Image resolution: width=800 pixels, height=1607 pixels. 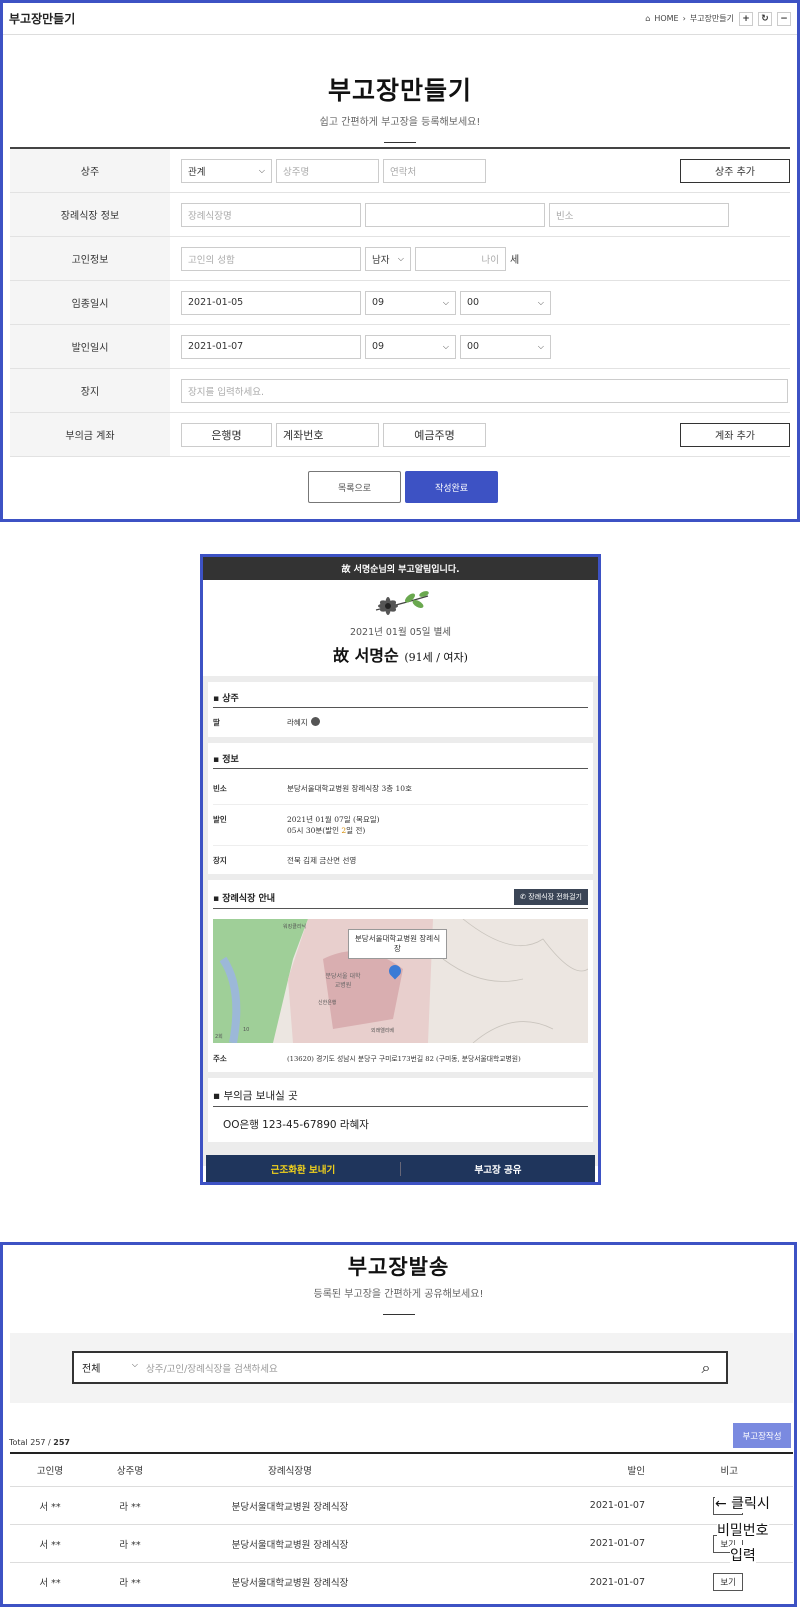 I want to click on bank-name-input: 은행명, so click(x=226, y=434).